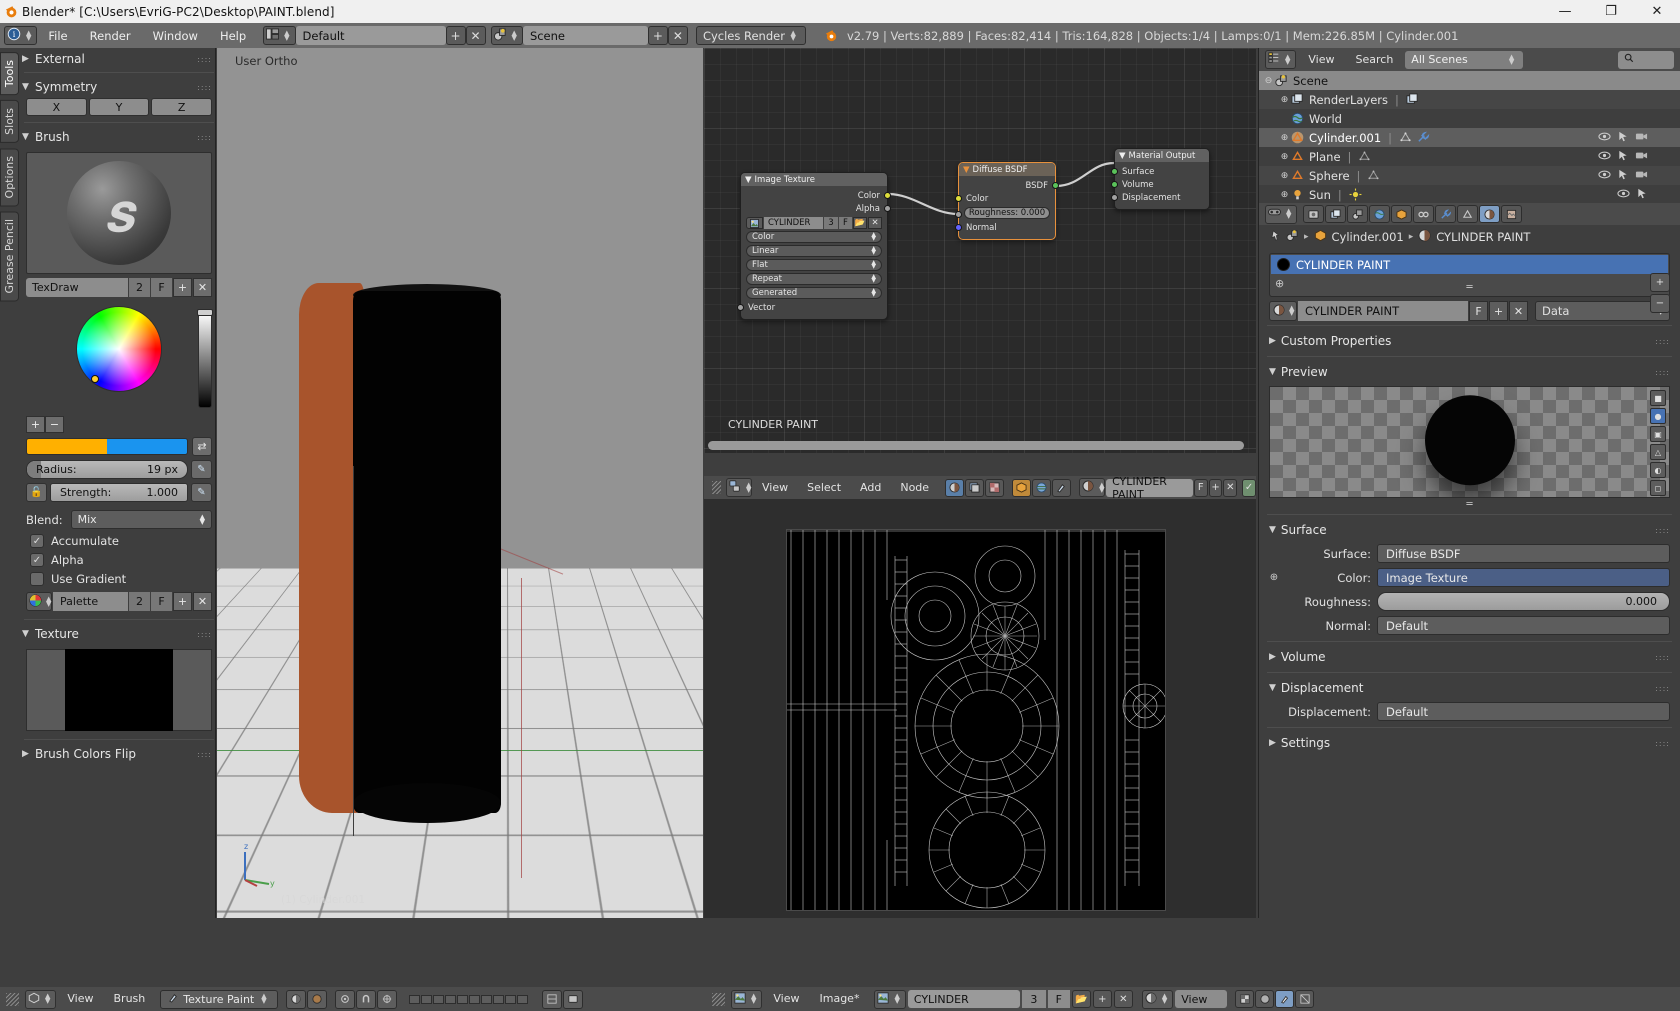 The width and height of the screenshot is (1680, 1011). I want to click on socket-volume-icon, so click(1114, 184).